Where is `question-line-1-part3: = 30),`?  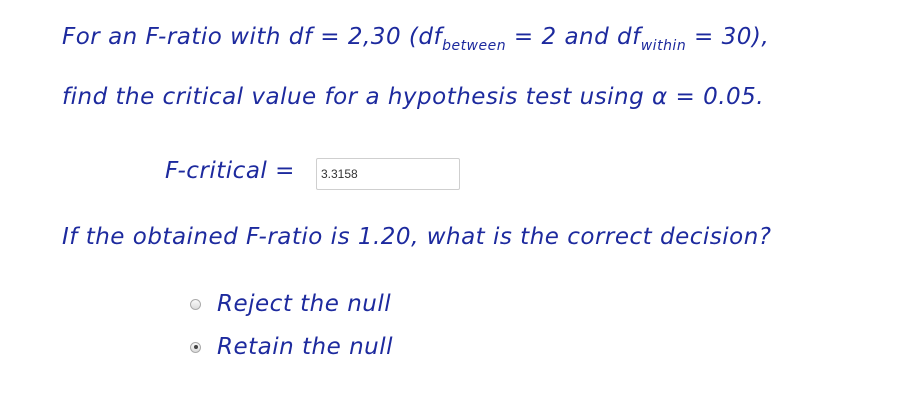
question-line-1-part3: = 30), is located at coordinates (728, 37).